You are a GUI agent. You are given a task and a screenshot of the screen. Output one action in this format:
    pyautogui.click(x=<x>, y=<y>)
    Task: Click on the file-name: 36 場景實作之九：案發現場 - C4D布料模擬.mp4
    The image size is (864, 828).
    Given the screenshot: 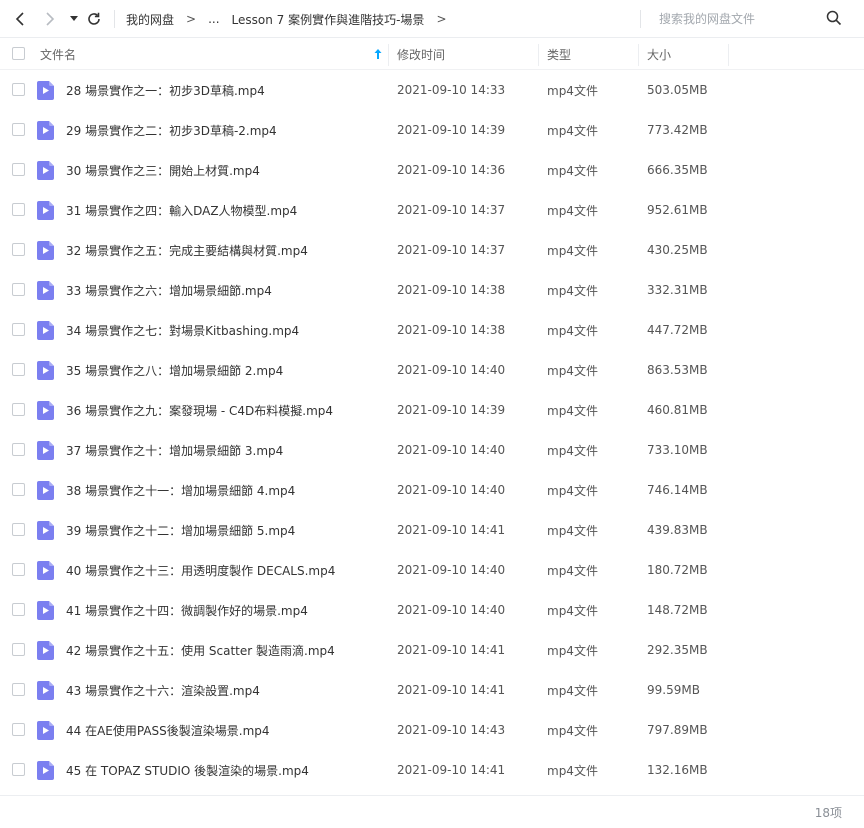 What is the action you would take?
    pyautogui.click(x=199, y=410)
    